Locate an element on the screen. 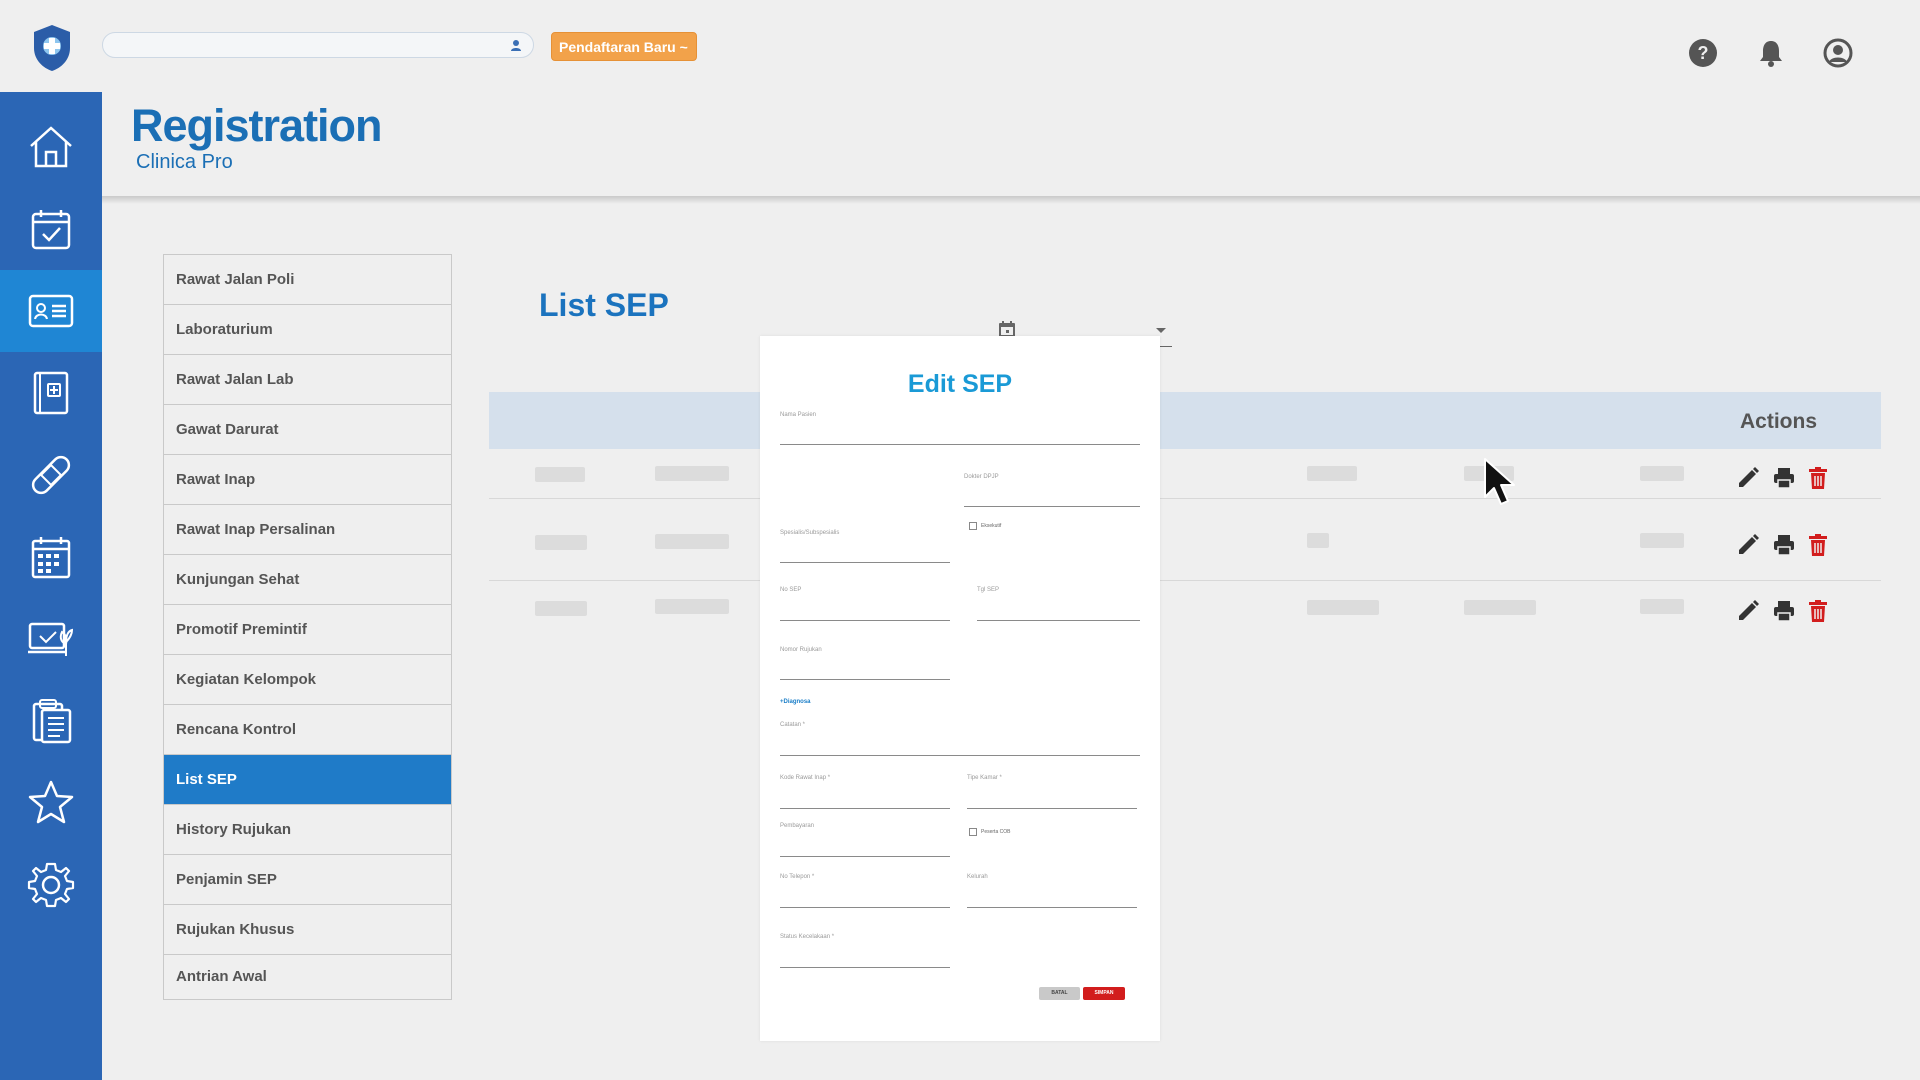 The image size is (1920, 1080). nav-schedule is located at coordinates (51, 229).